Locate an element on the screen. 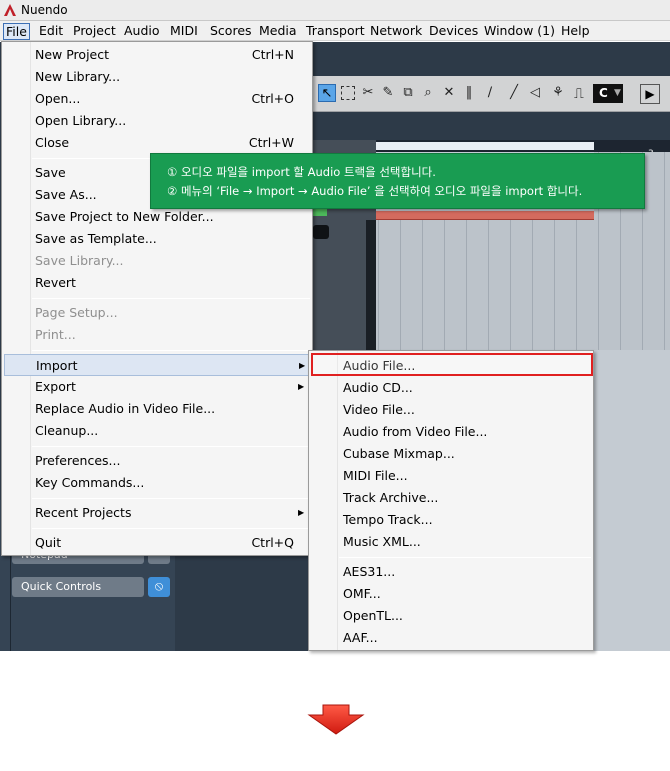  pencil-tool-icon: ∕ is located at coordinates (490, 93).